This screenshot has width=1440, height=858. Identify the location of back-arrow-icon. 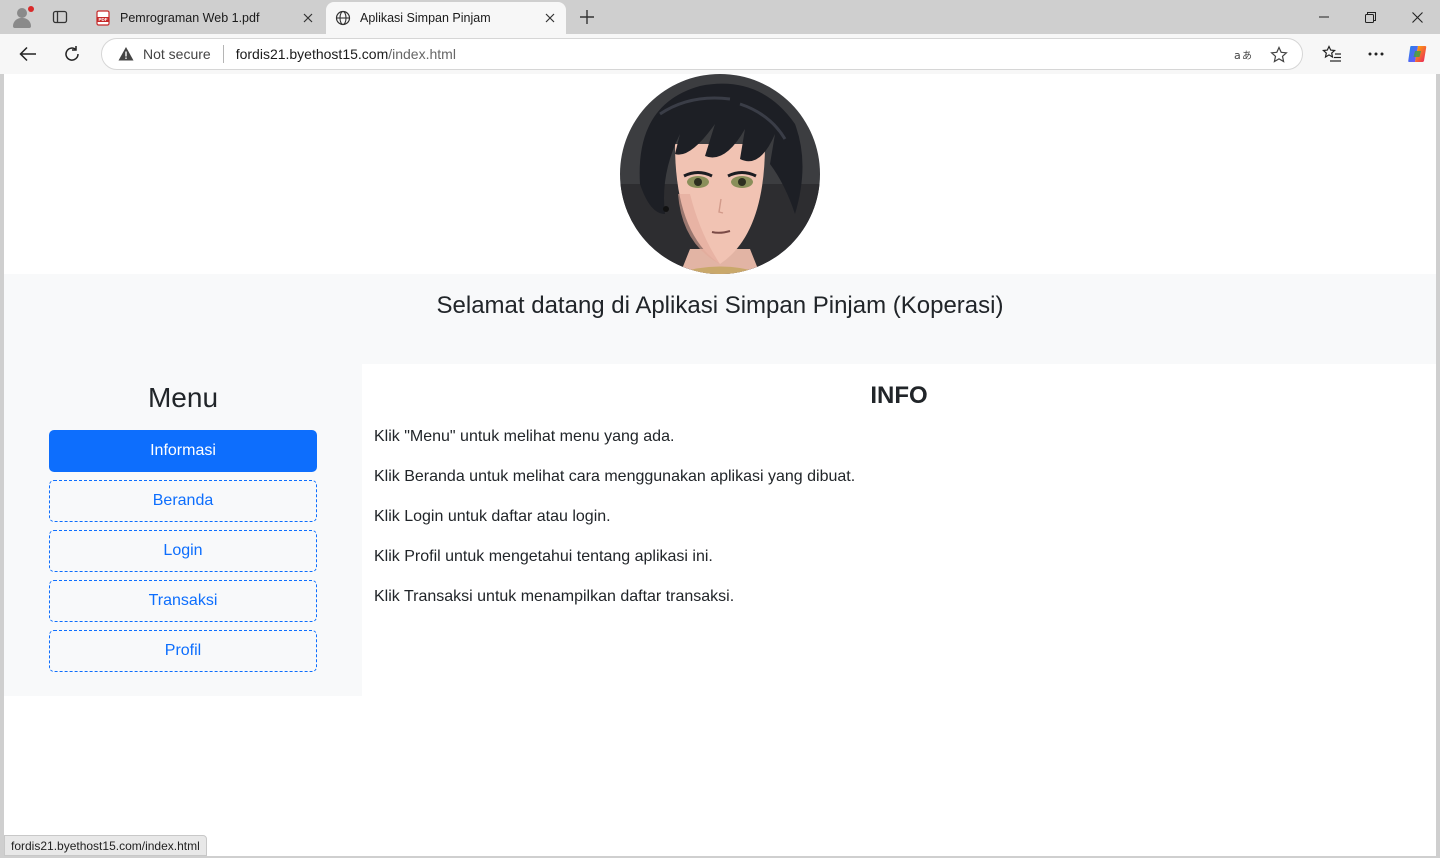
(28, 54).